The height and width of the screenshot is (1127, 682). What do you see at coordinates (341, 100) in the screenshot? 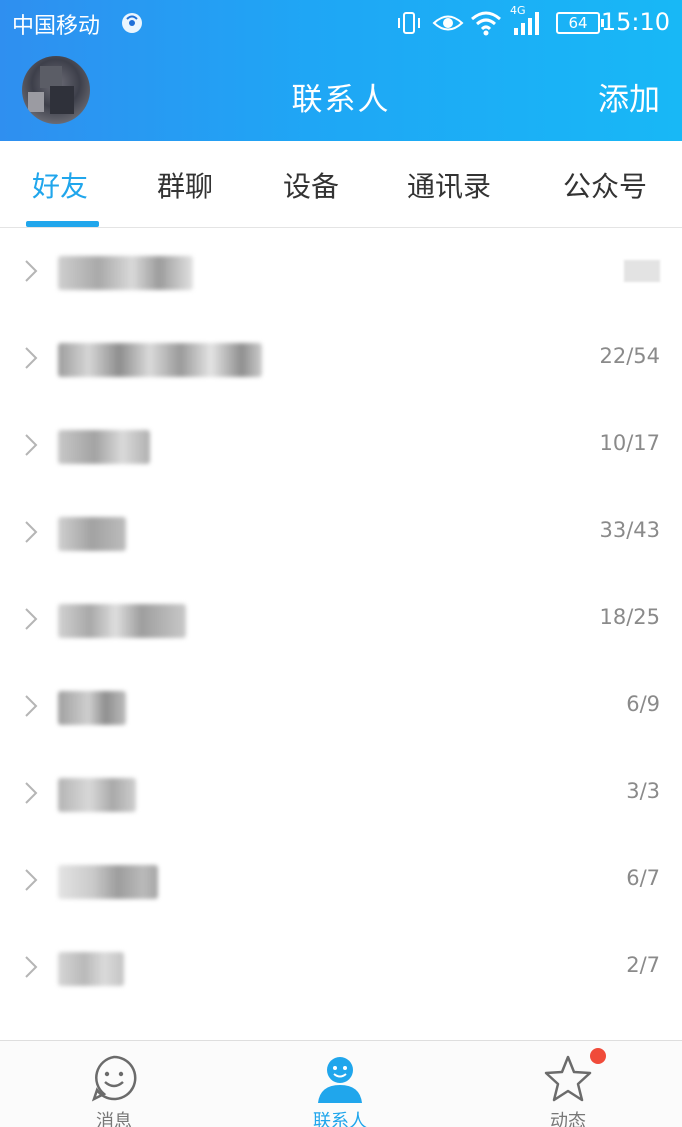
I see `page-title: 联系人` at bounding box center [341, 100].